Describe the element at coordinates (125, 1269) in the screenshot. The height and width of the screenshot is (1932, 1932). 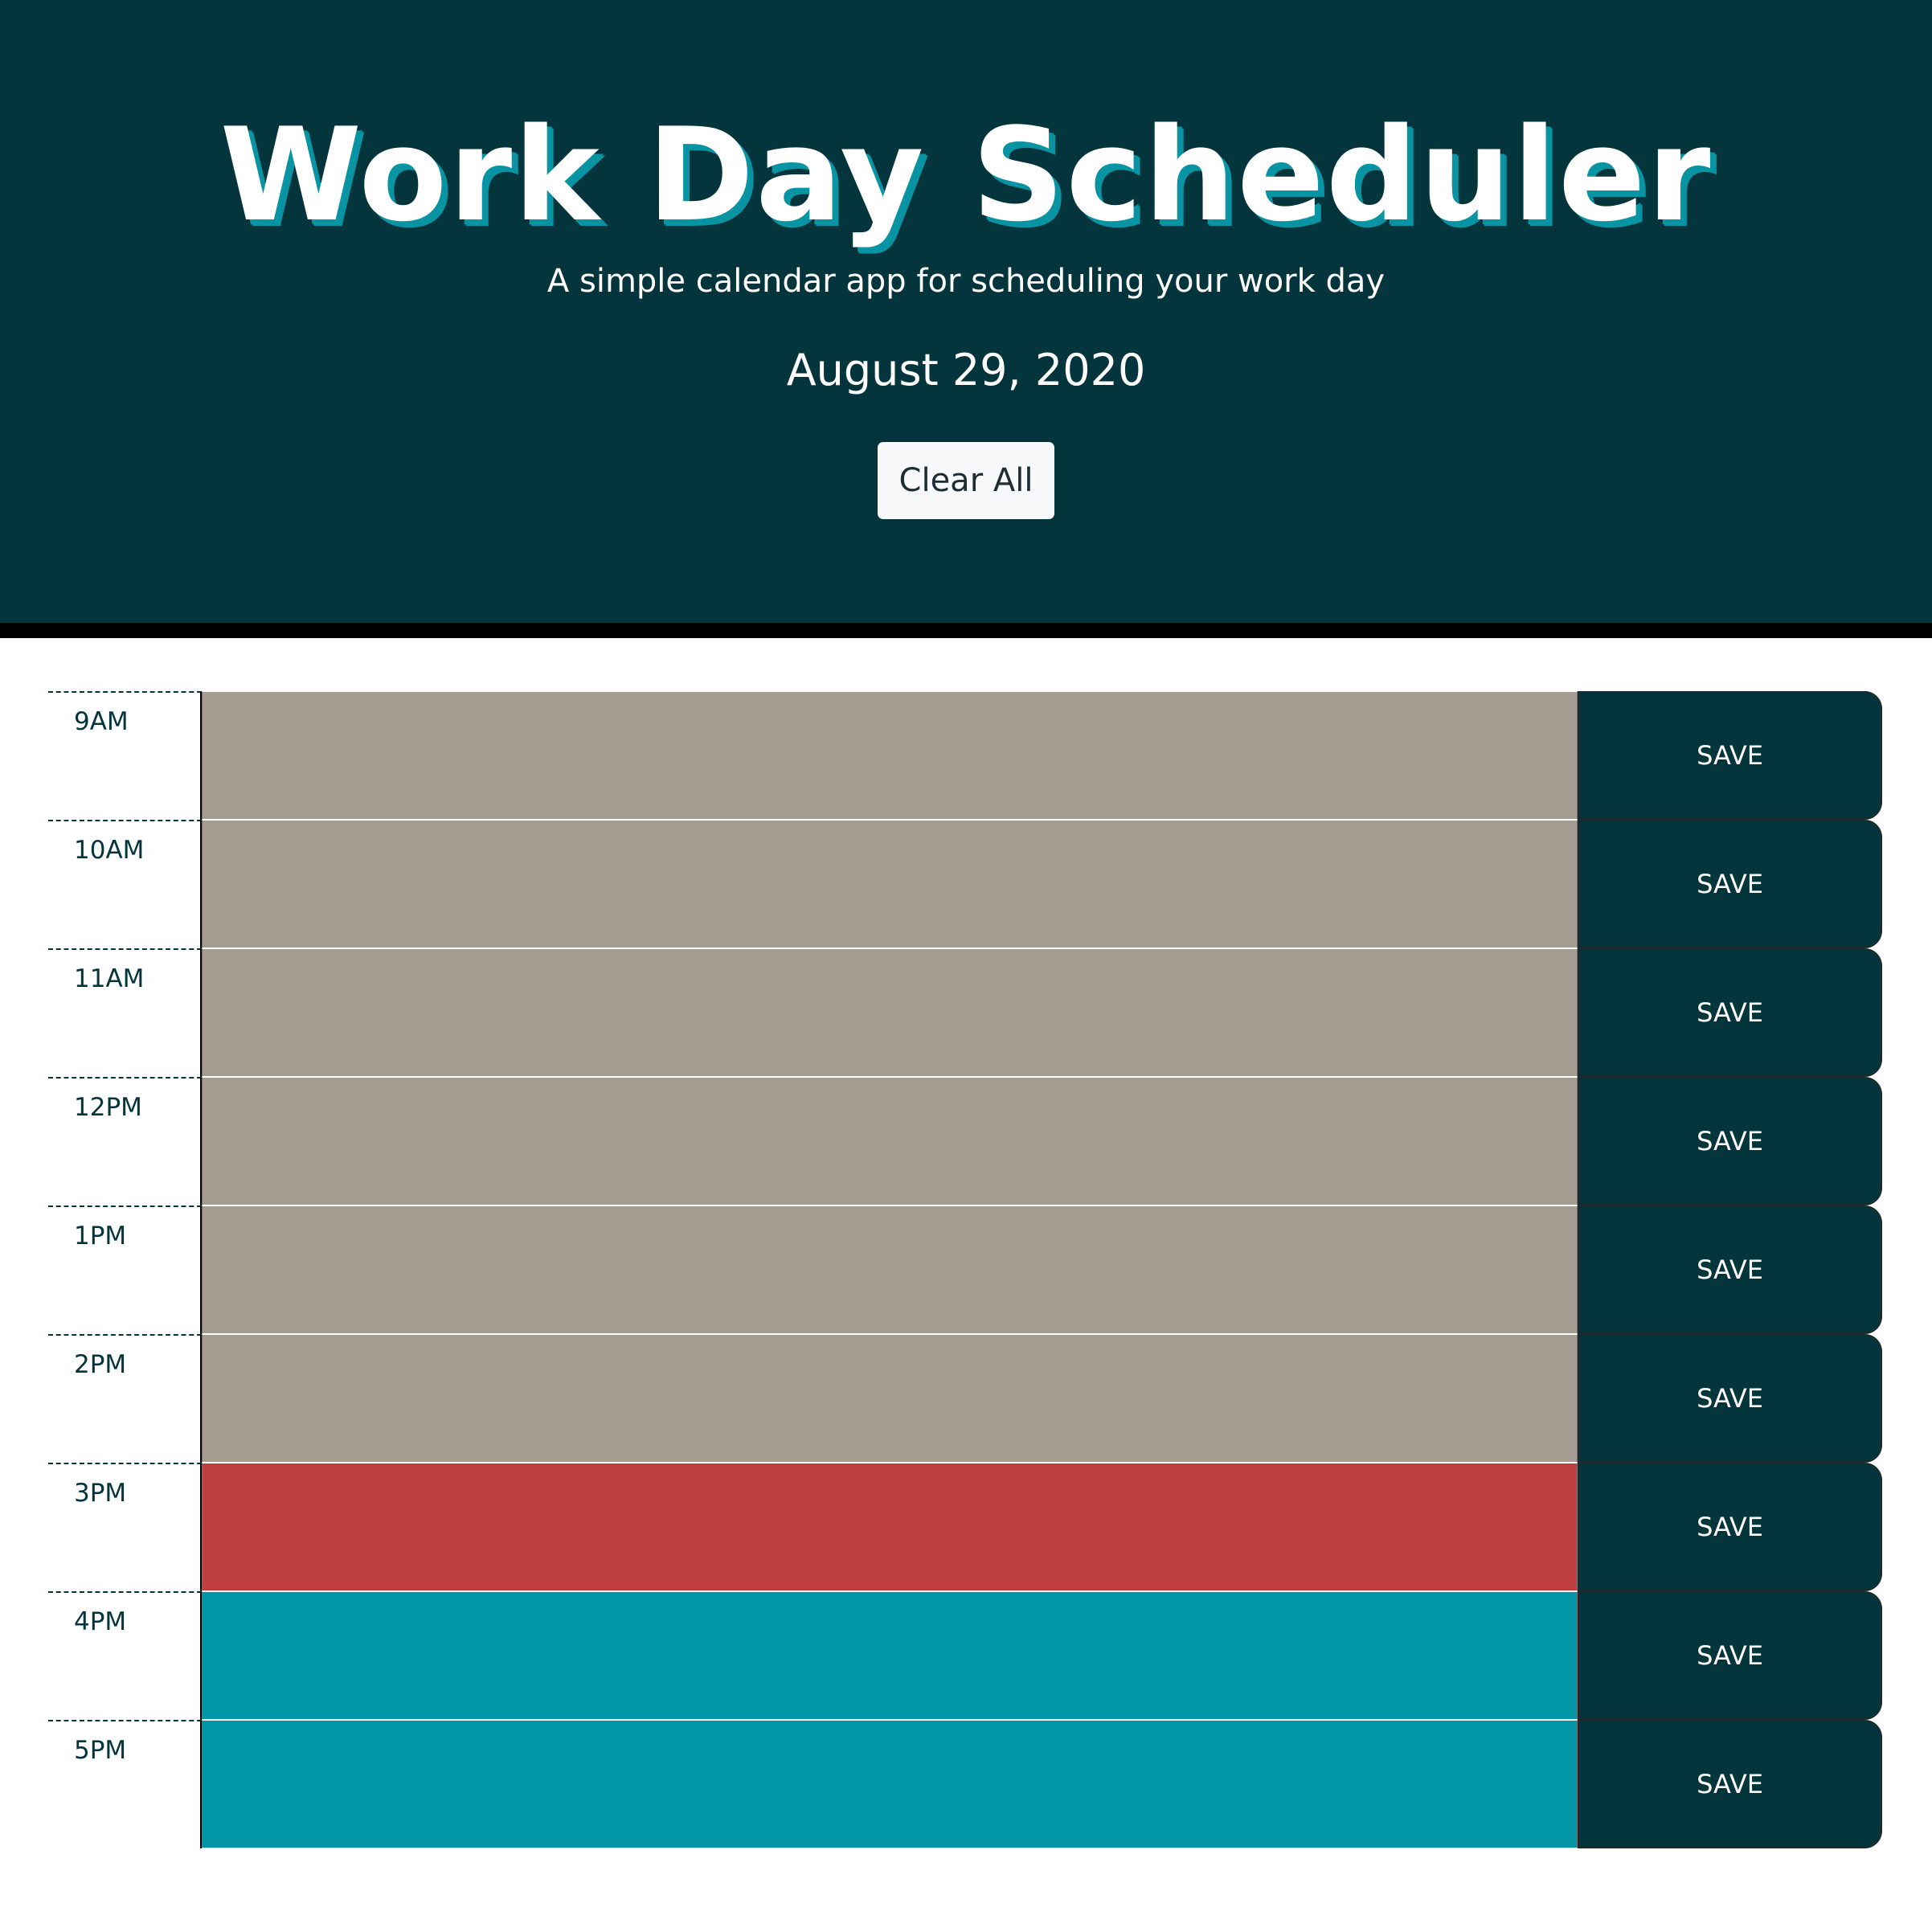
I see `hour-label: 1PM` at that location.